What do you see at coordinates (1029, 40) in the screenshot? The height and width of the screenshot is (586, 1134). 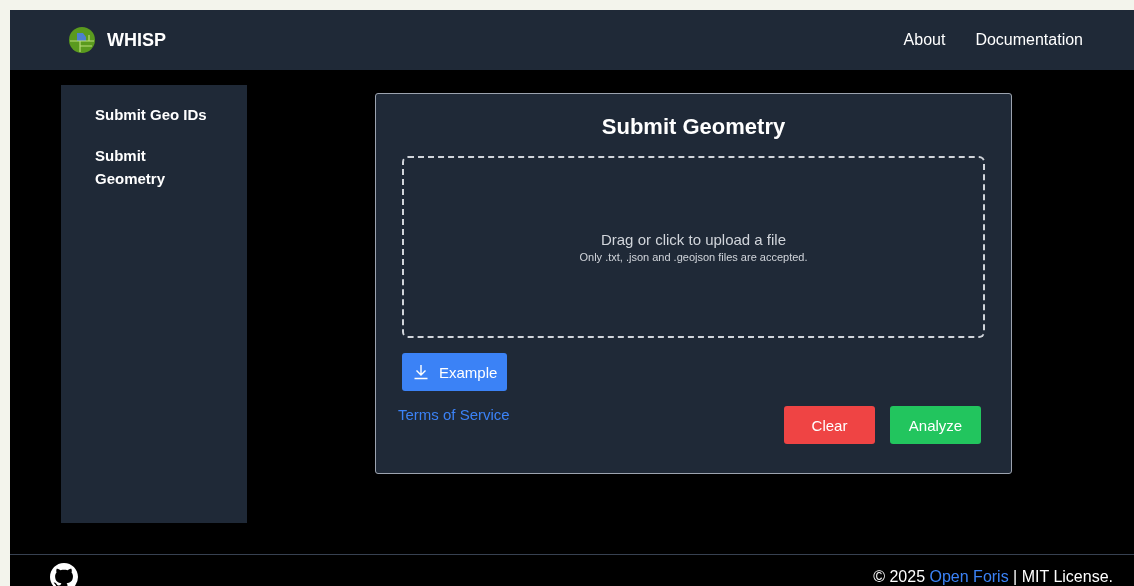 I see `nav-link: Documentation` at bounding box center [1029, 40].